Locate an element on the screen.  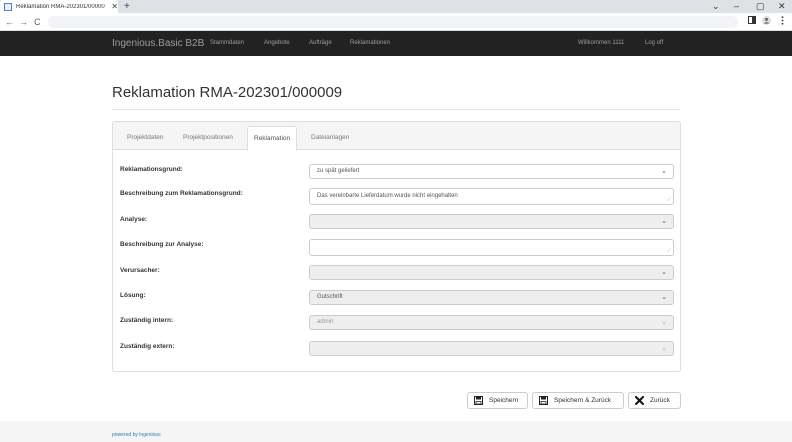
powered-by-link: powered by ingenious is located at coordinates (136, 431).